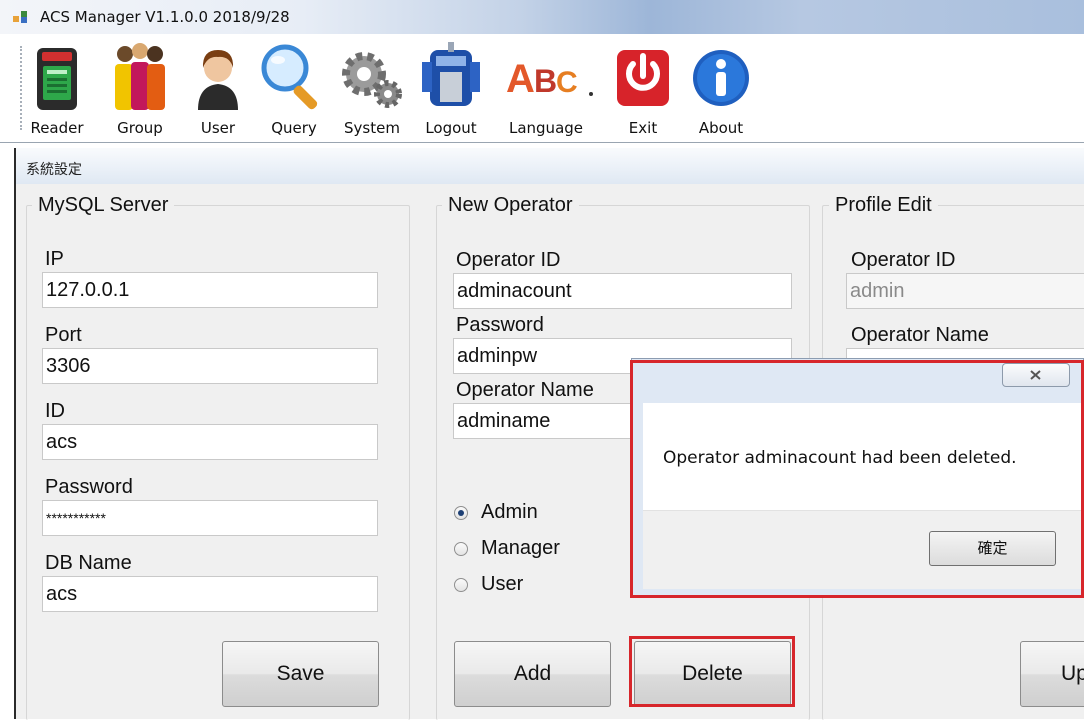  I want to click on db-password-field: ***********, so click(210, 518).